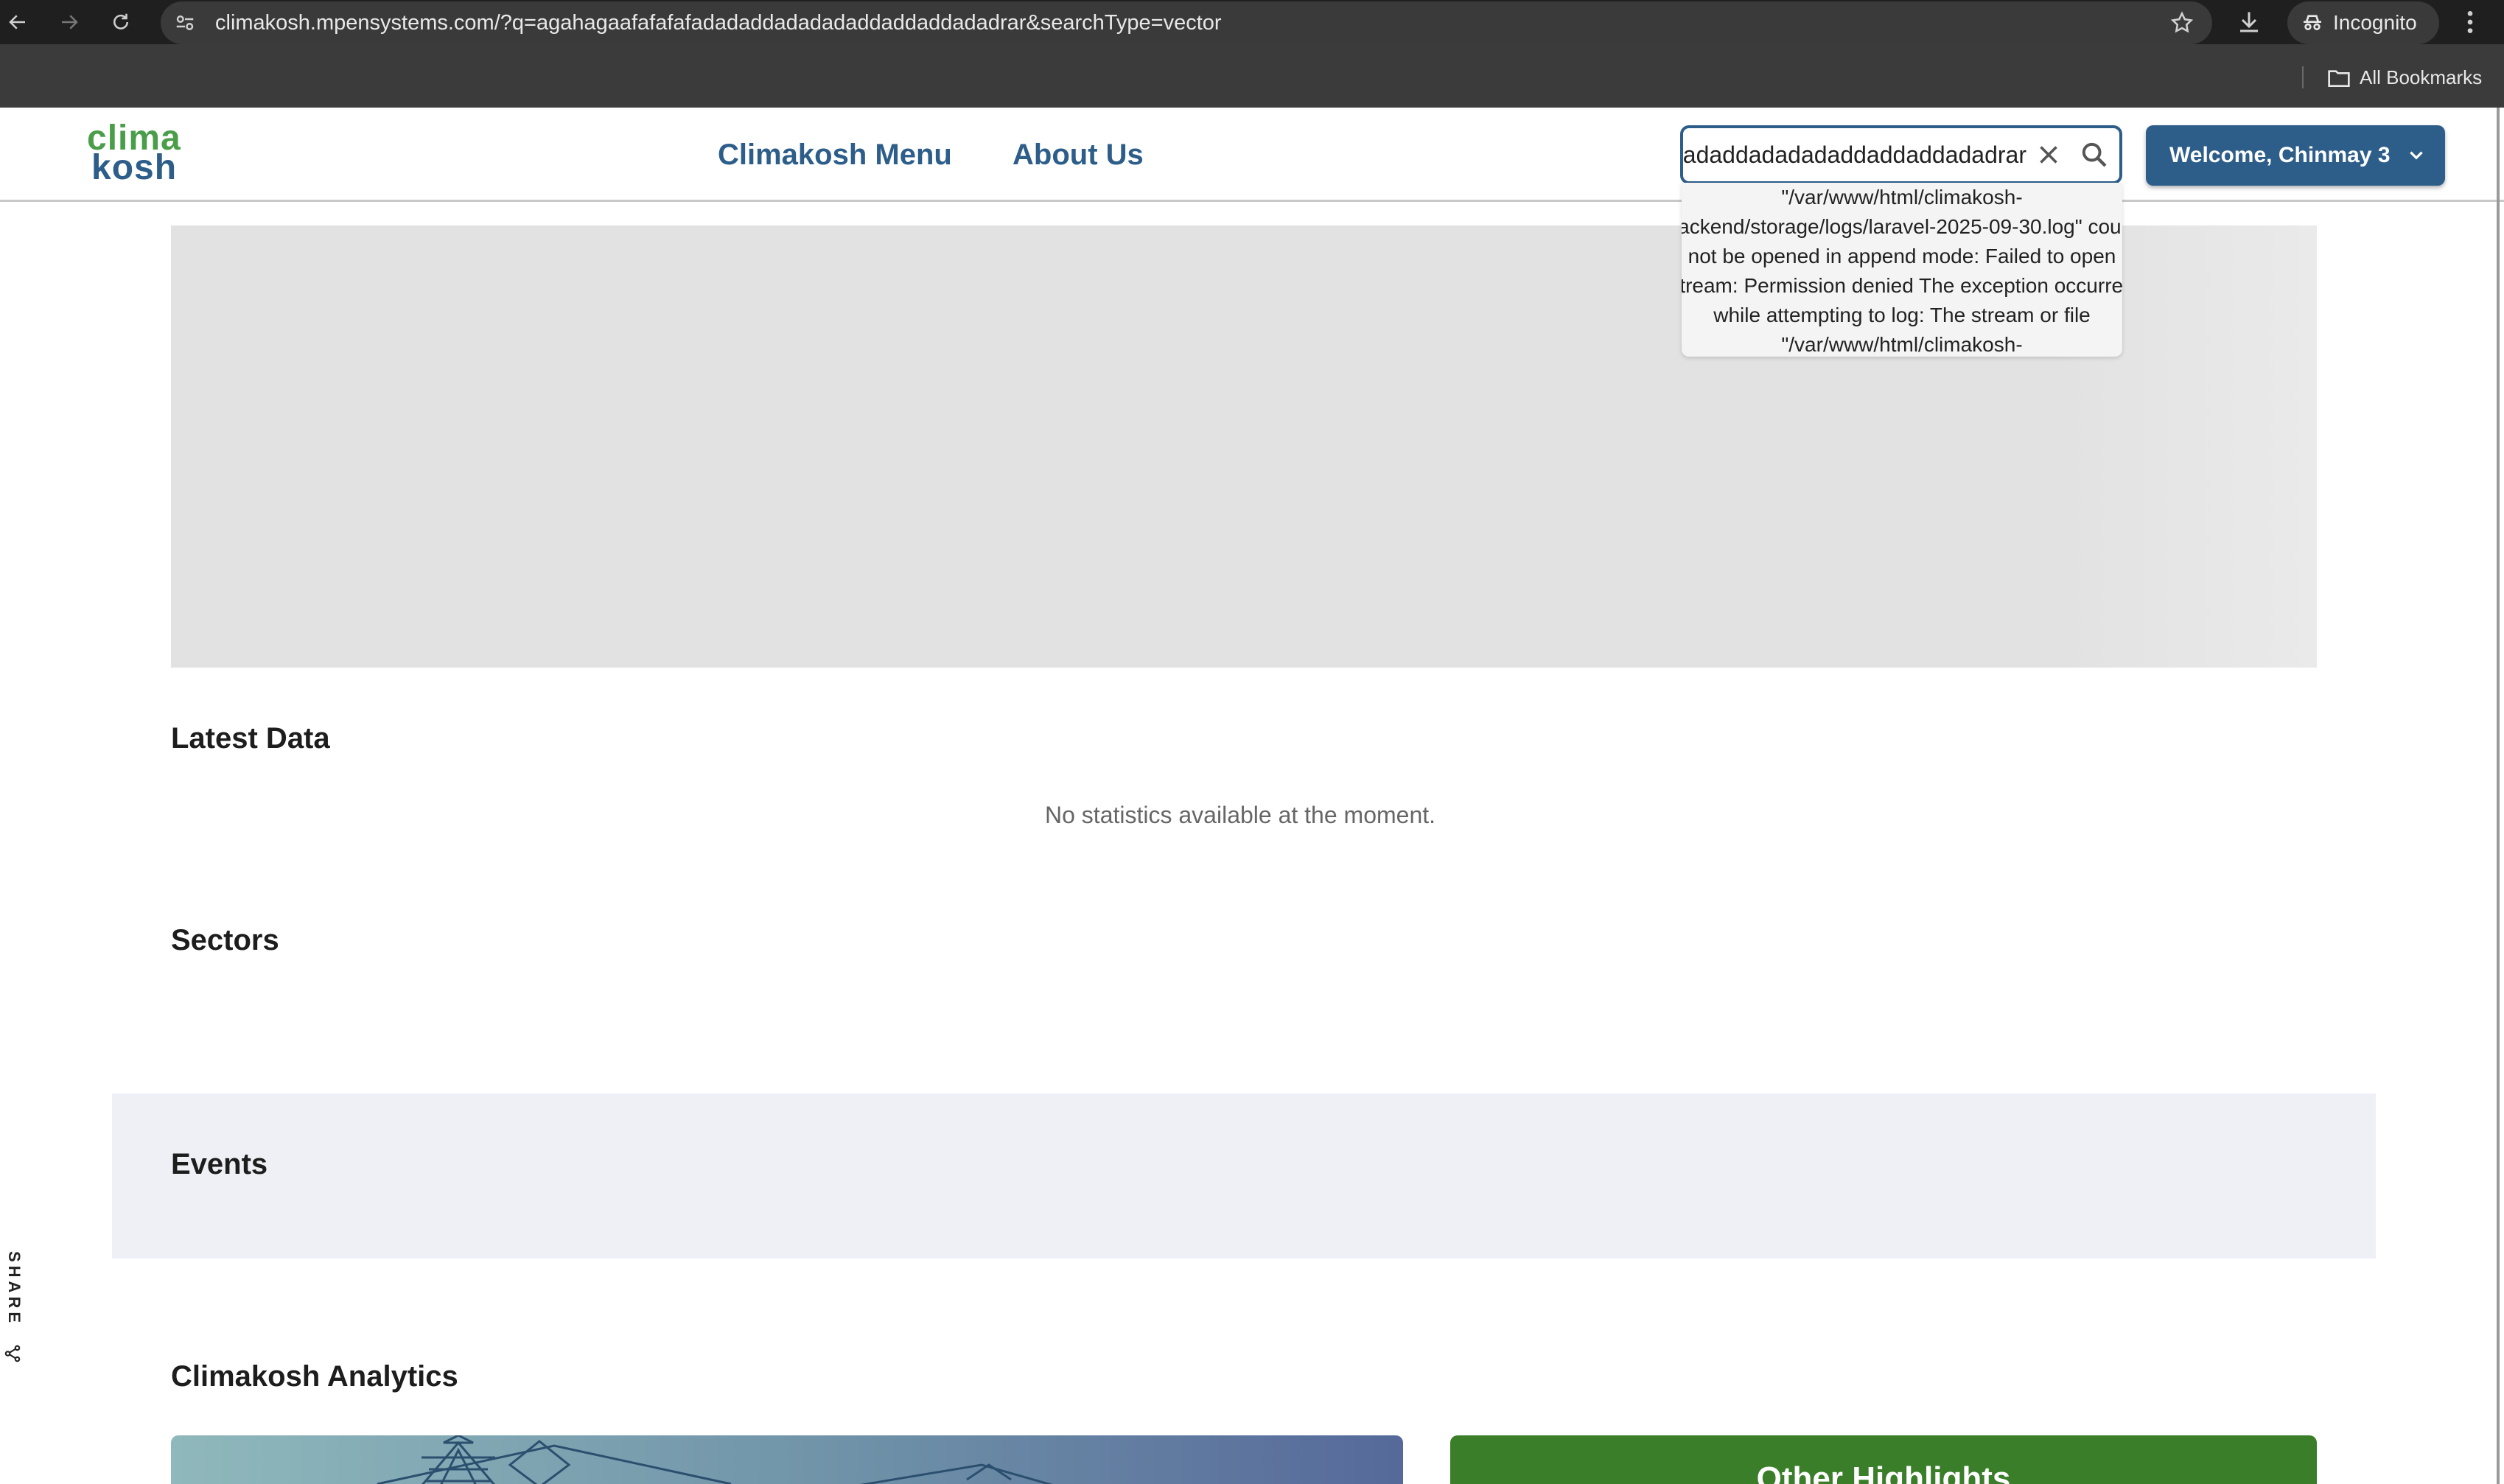  Describe the element at coordinates (12, 1353) in the screenshot. I see `share-icon` at that location.